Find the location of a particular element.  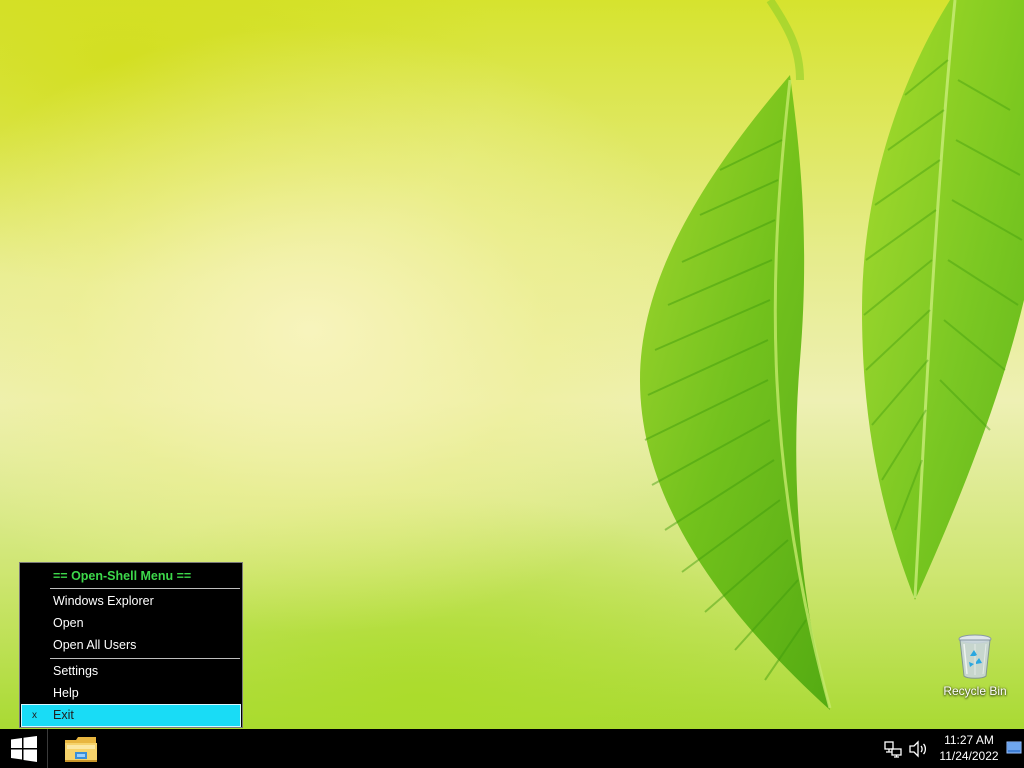

recycle-bin-label: Recycle Bin is located at coordinates (975, 691).